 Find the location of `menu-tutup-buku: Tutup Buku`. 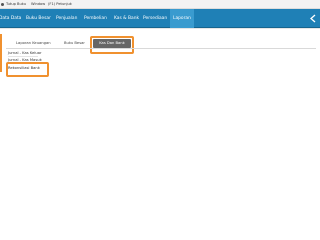

menu-tutup-buku: Tutup Buku is located at coordinates (16, 4).